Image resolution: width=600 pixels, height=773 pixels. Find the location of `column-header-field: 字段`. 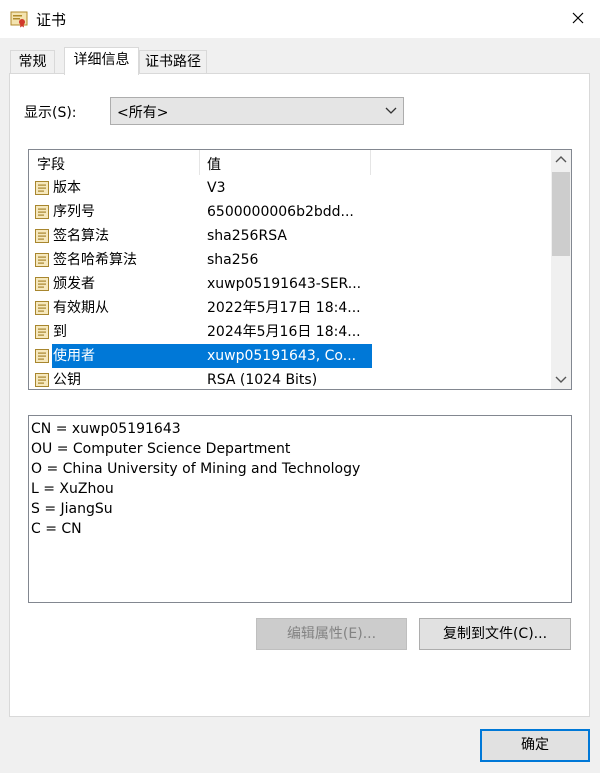

column-header-field: 字段 is located at coordinates (51, 164).